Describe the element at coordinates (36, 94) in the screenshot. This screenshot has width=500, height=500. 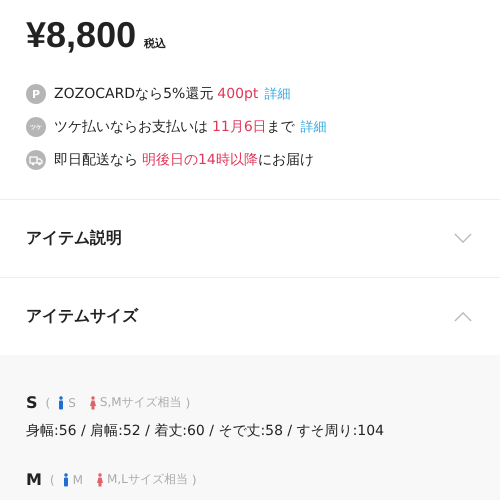
I see `point-icon: P` at that location.